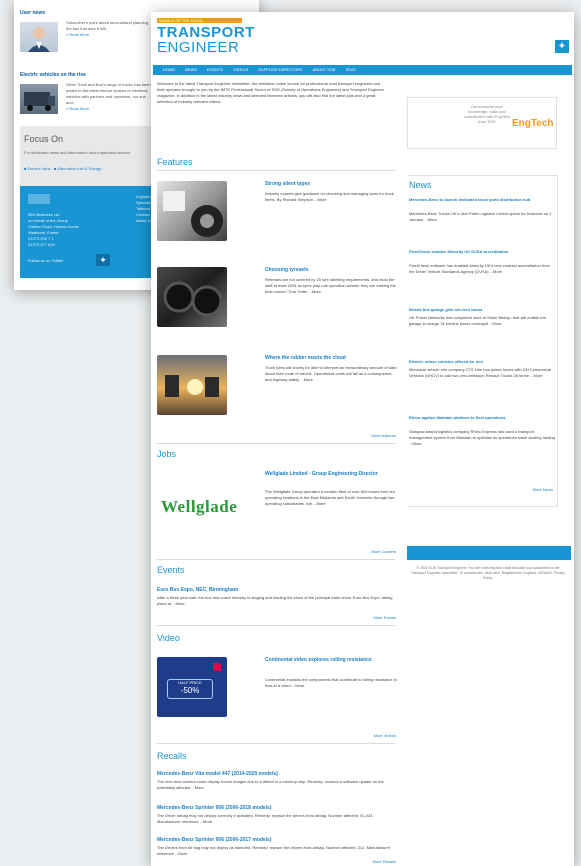 This screenshot has height=866, width=581. What do you see at coordinates (385, 735) in the screenshot?
I see `more-videos-link: More Videos` at bounding box center [385, 735].